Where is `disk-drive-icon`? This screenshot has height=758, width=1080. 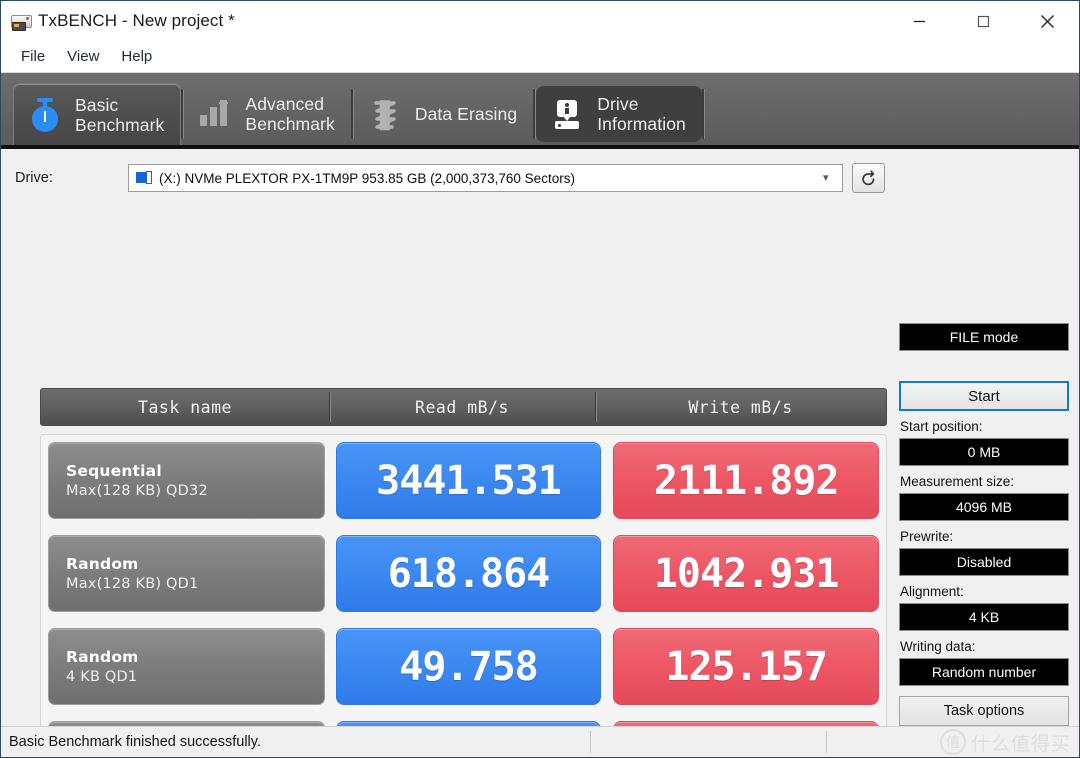 disk-drive-icon is located at coordinates (21, 21).